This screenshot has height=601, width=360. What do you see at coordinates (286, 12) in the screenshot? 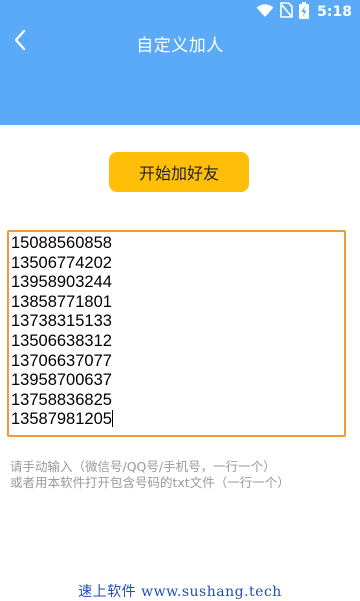
I see `sim-no-signal-icon` at bounding box center [286, 12].